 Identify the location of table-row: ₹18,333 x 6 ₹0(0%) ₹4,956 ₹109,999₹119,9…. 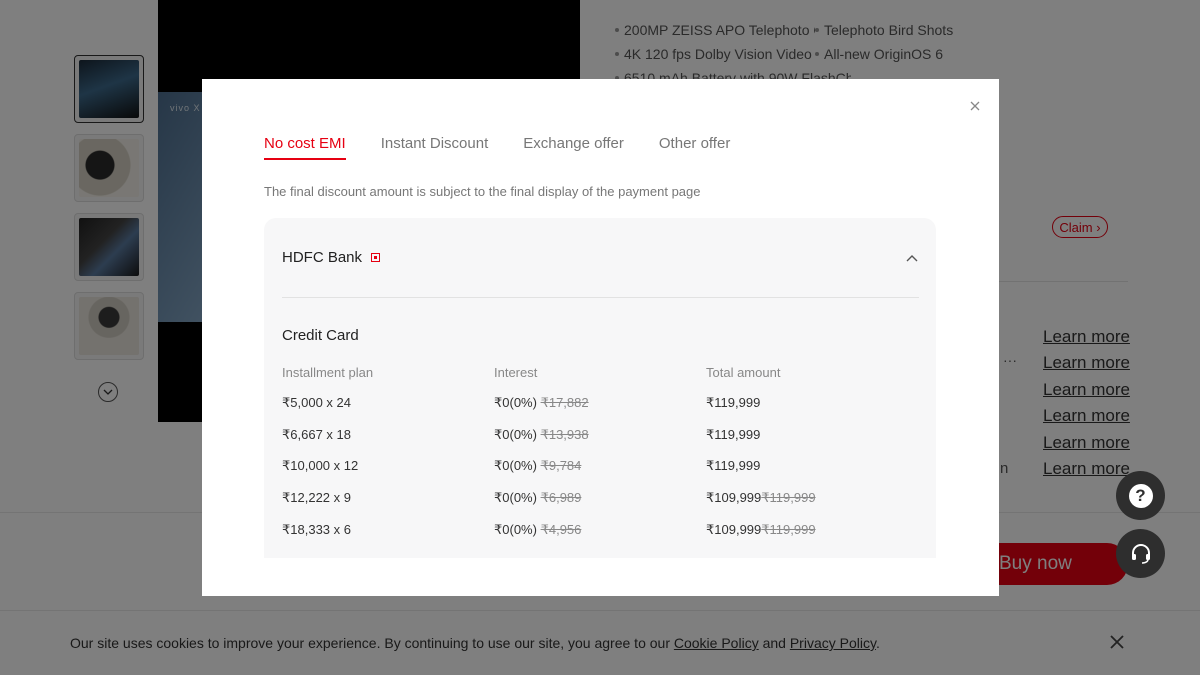
(600, 532).